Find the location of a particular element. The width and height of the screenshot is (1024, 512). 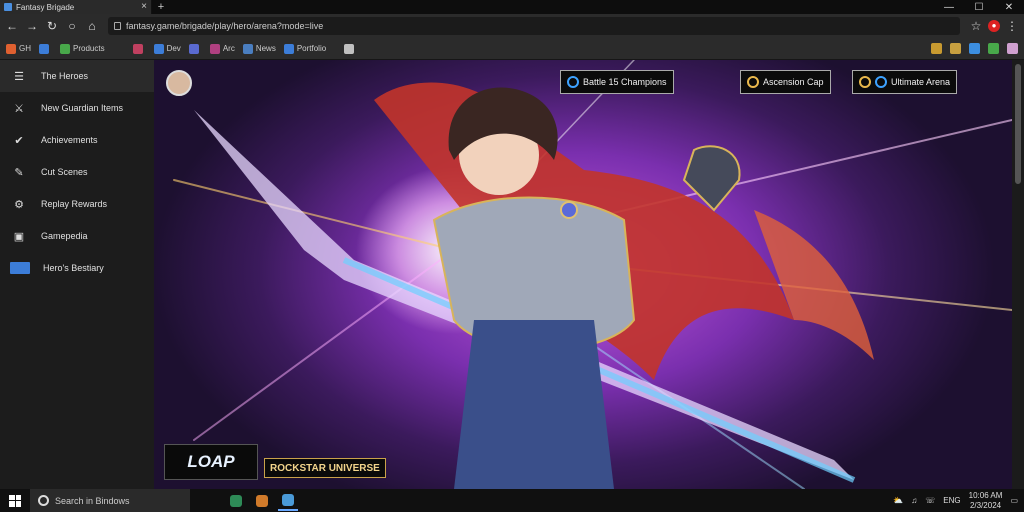

sound-icon: ♫ is located at coordinates (914, 500).